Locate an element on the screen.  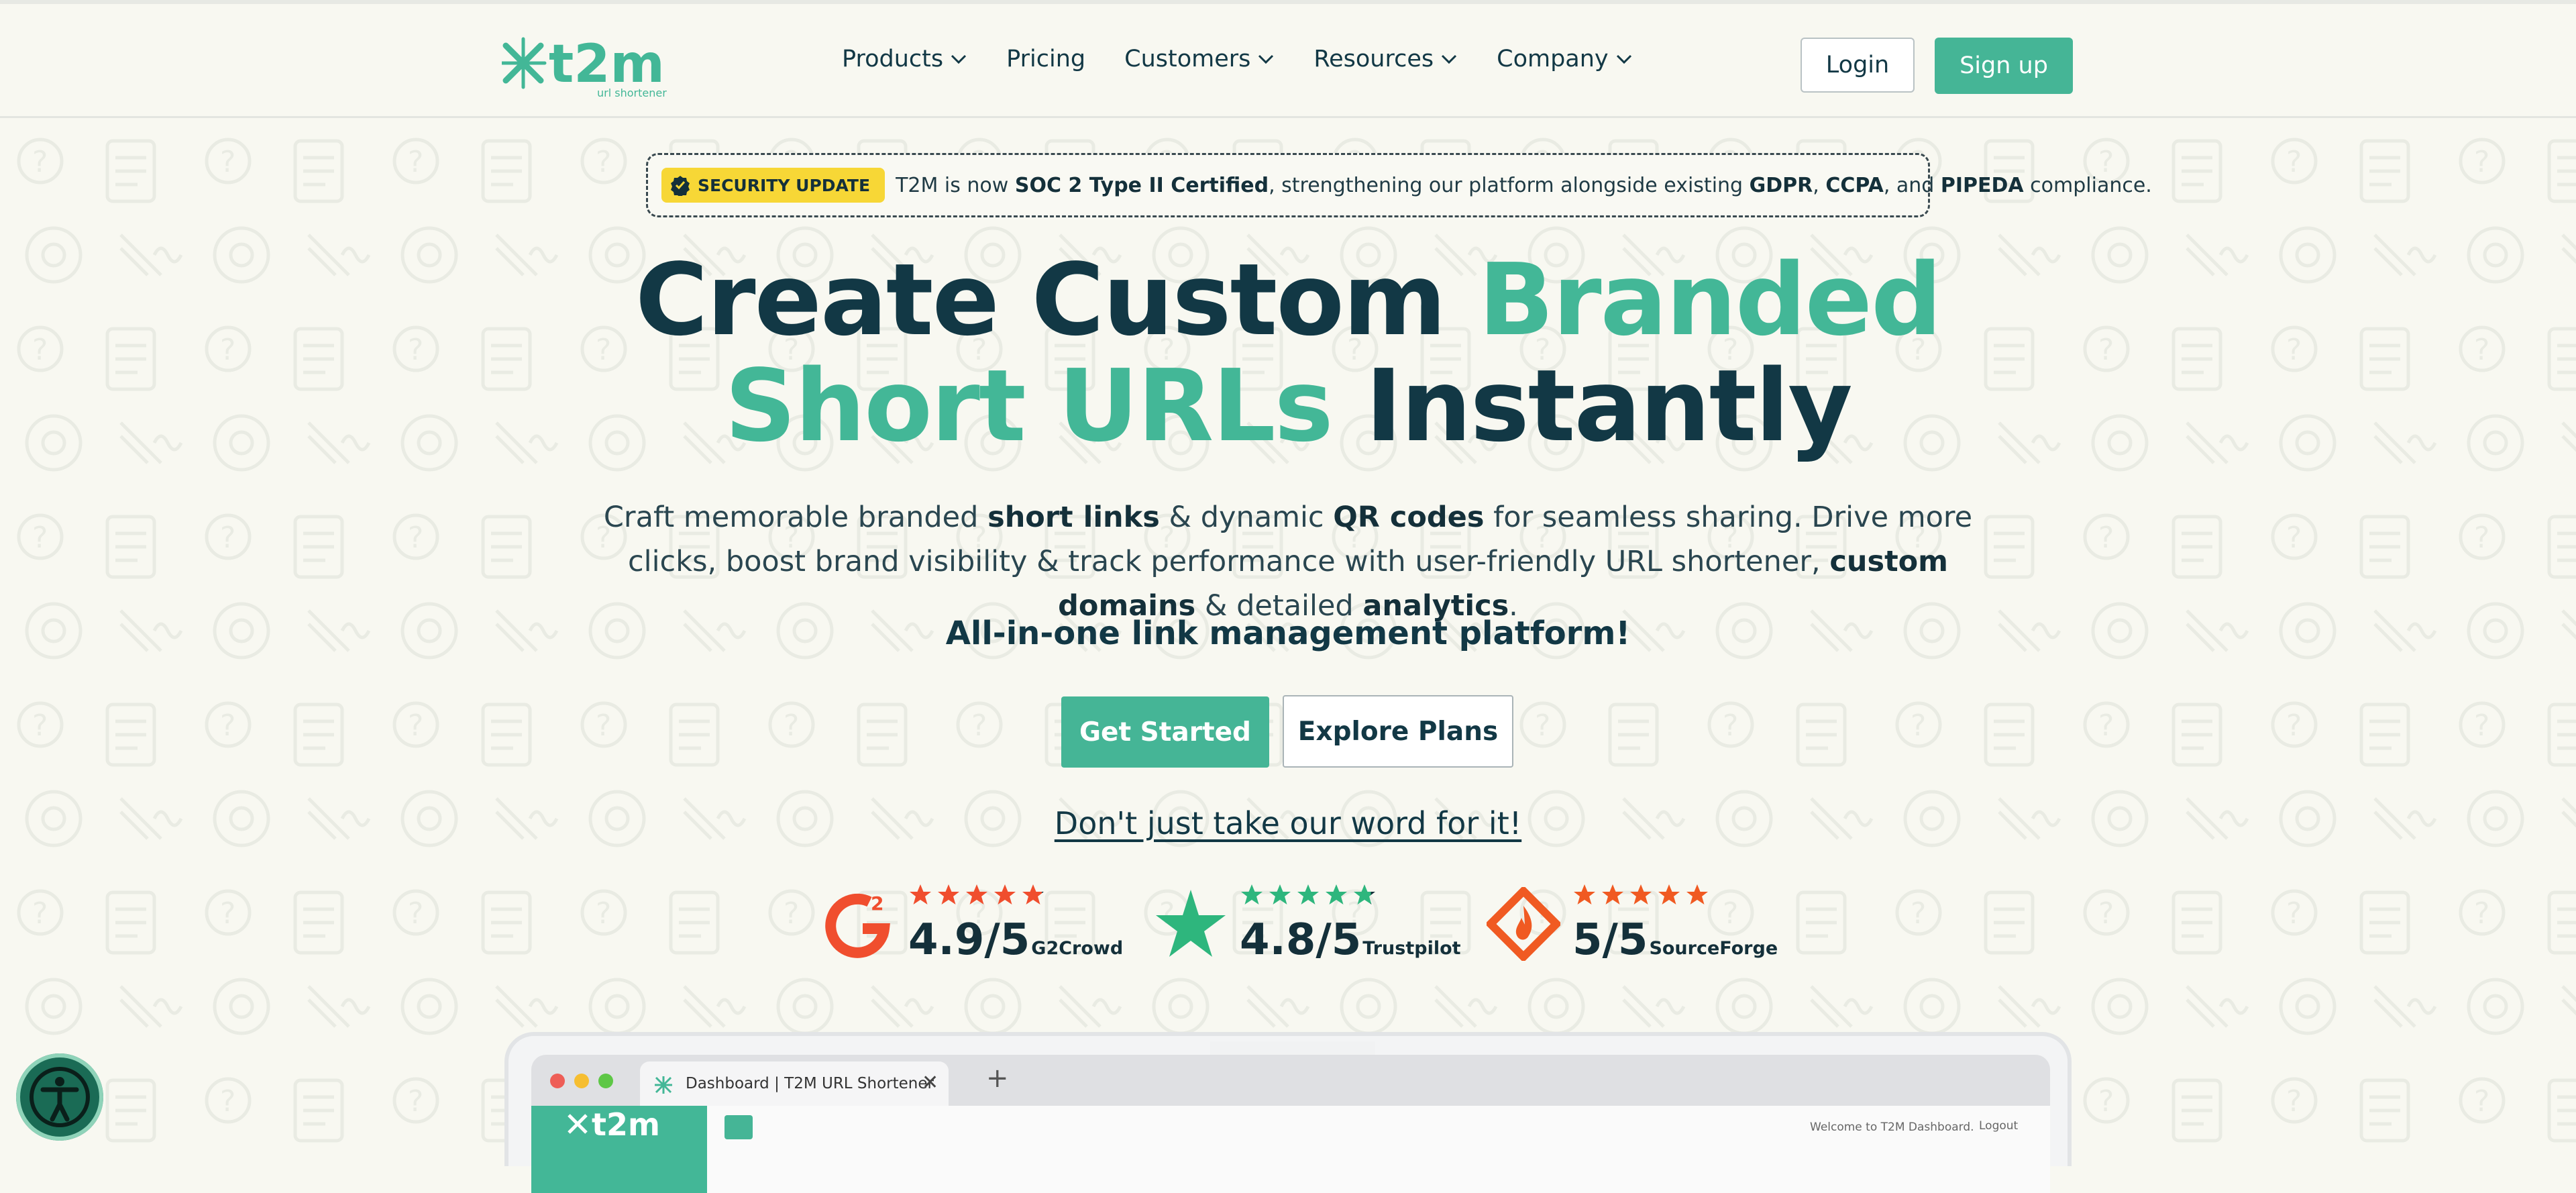
close-icon: ✕ is located at coordinates (930, 1082).